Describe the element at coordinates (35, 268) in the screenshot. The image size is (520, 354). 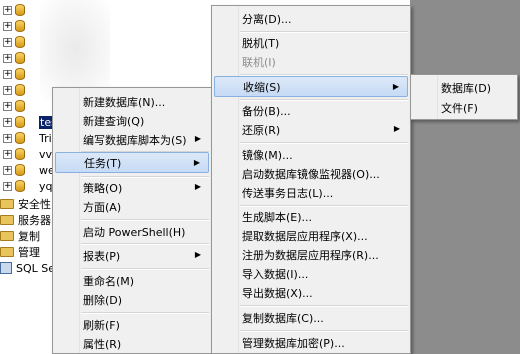
I see `tree-item-label: SQL Se` at that location.